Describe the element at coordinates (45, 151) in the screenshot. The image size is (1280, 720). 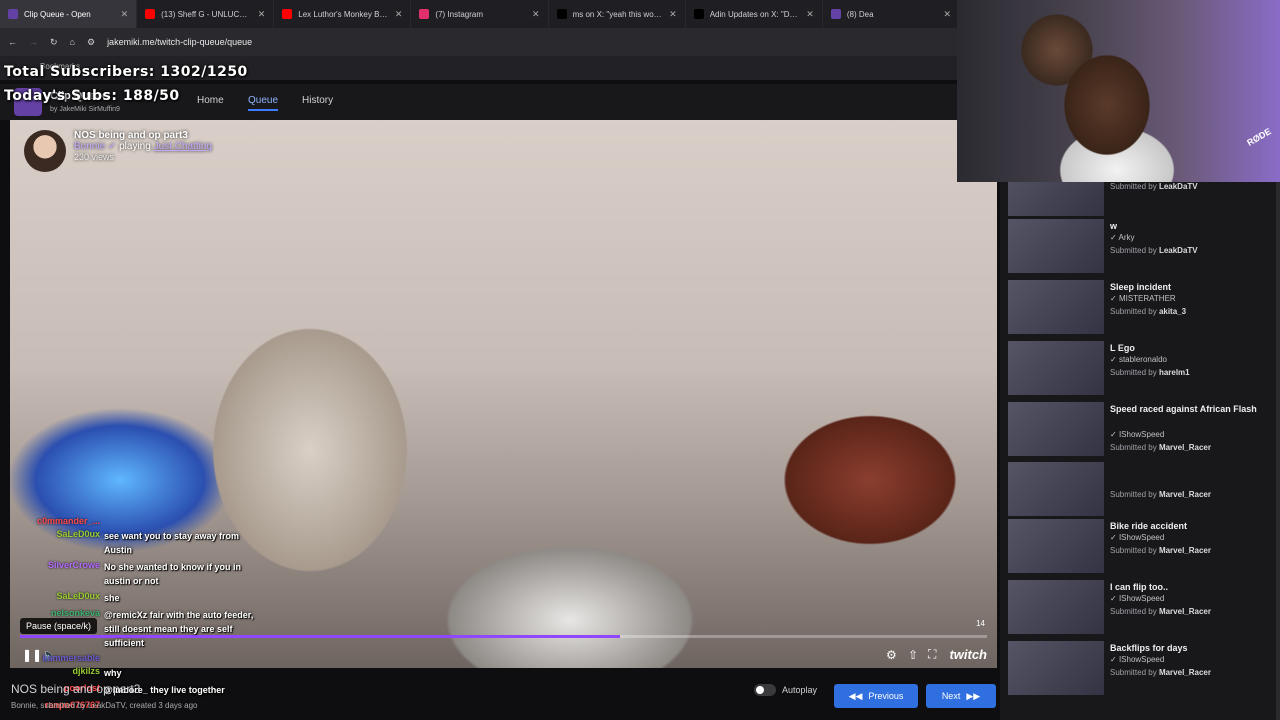
I see `streamer-avatar` at that location.